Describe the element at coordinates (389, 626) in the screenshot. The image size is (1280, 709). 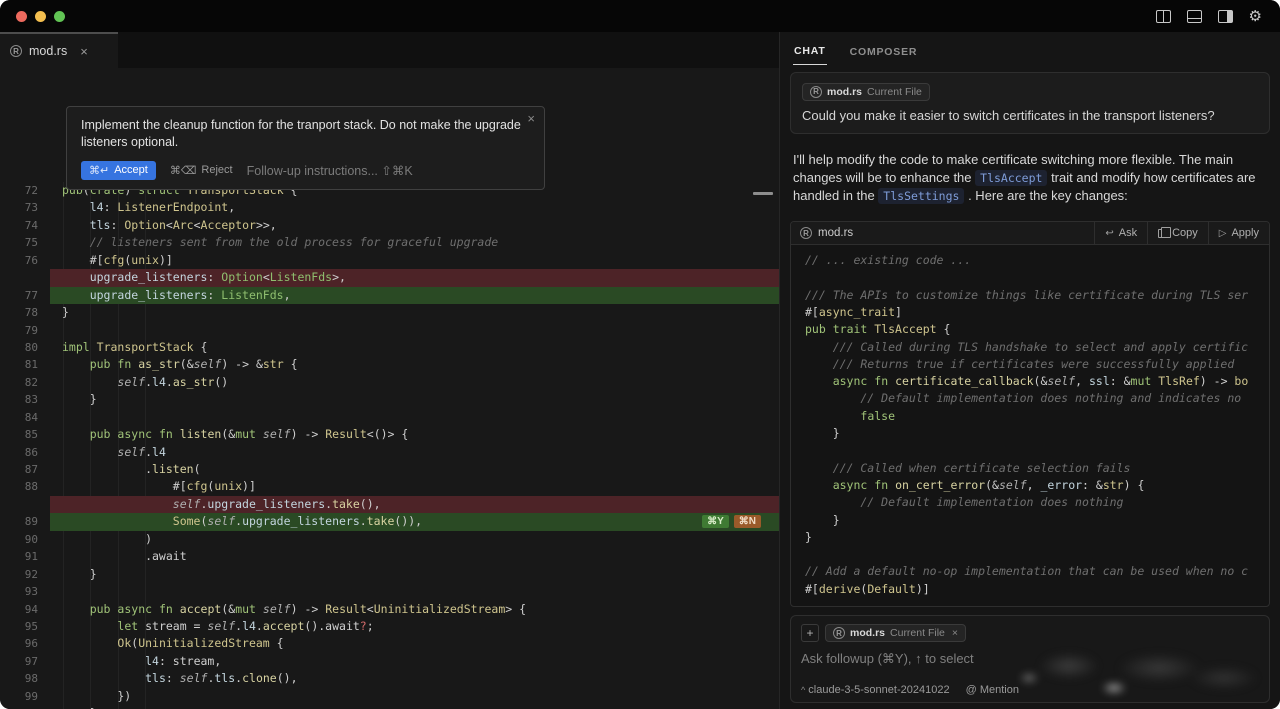
I see `code-line: 95 let stream = self.l4.accept().await?;` at that location.